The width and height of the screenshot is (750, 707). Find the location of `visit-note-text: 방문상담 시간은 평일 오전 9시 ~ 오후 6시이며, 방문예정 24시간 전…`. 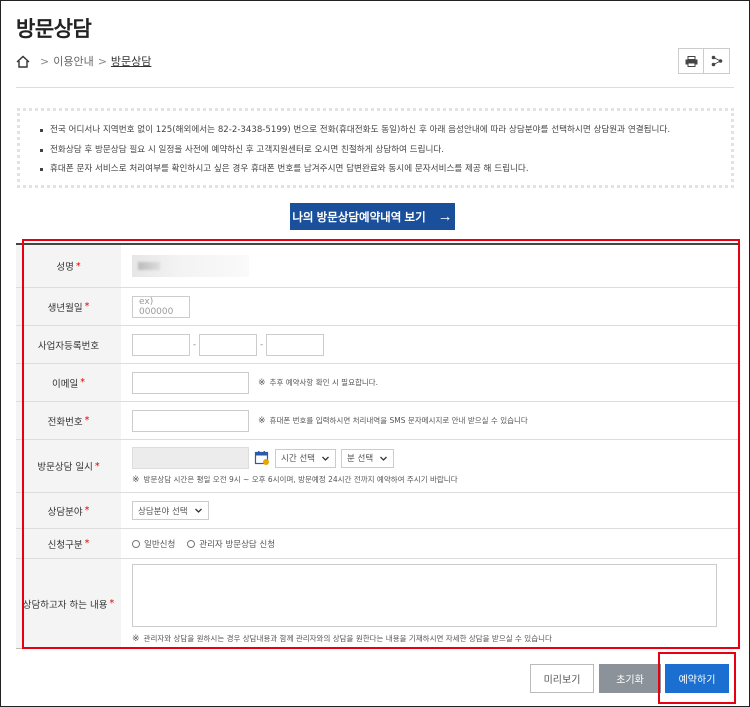

visit-note-text: 방문상담 시간은 평일 오전 9시 ~ 오후 6시이며, 방문예정 24시간 전… is located at coordinates (300, 479).